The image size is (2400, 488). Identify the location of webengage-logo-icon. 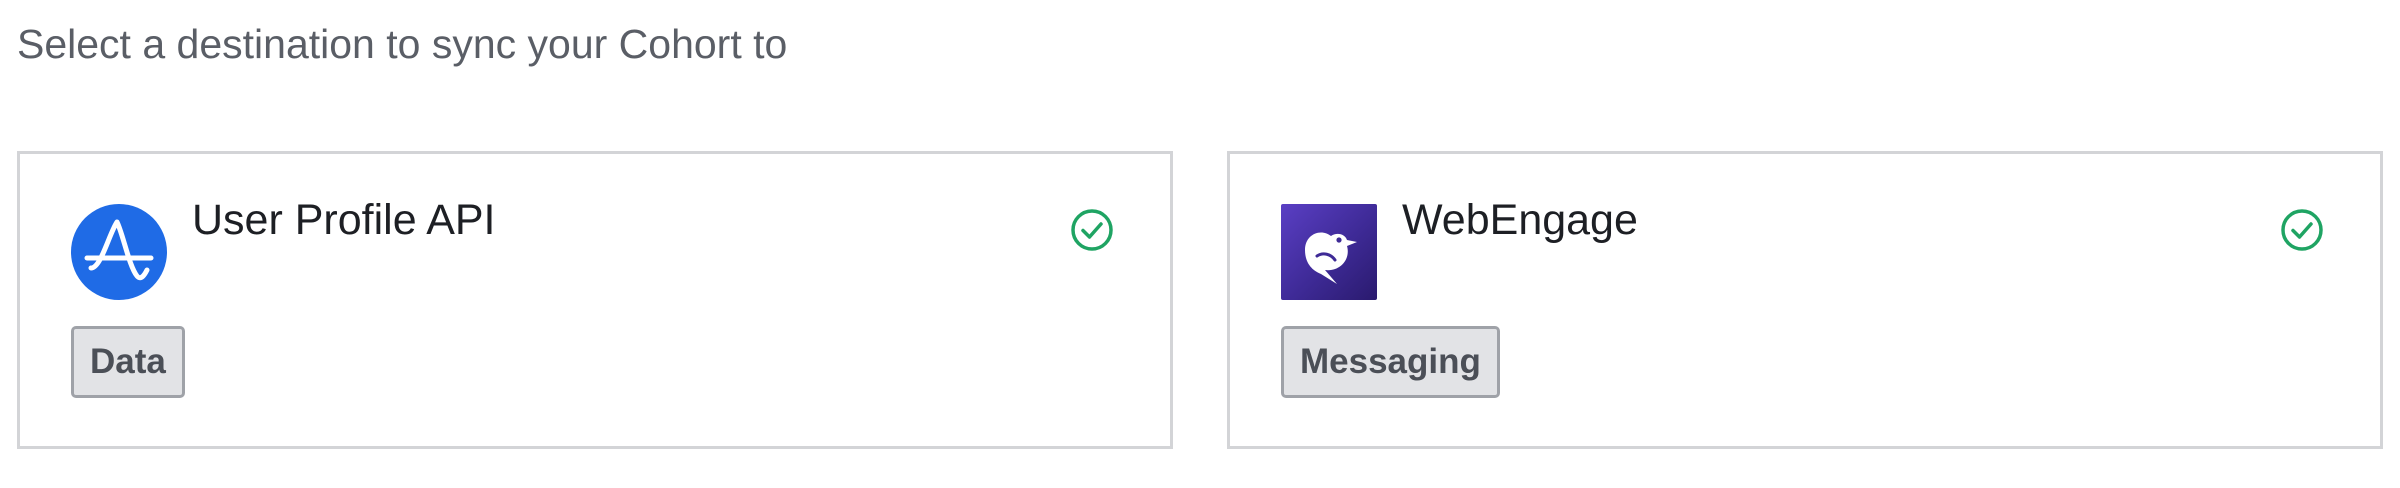
(1329, 252).